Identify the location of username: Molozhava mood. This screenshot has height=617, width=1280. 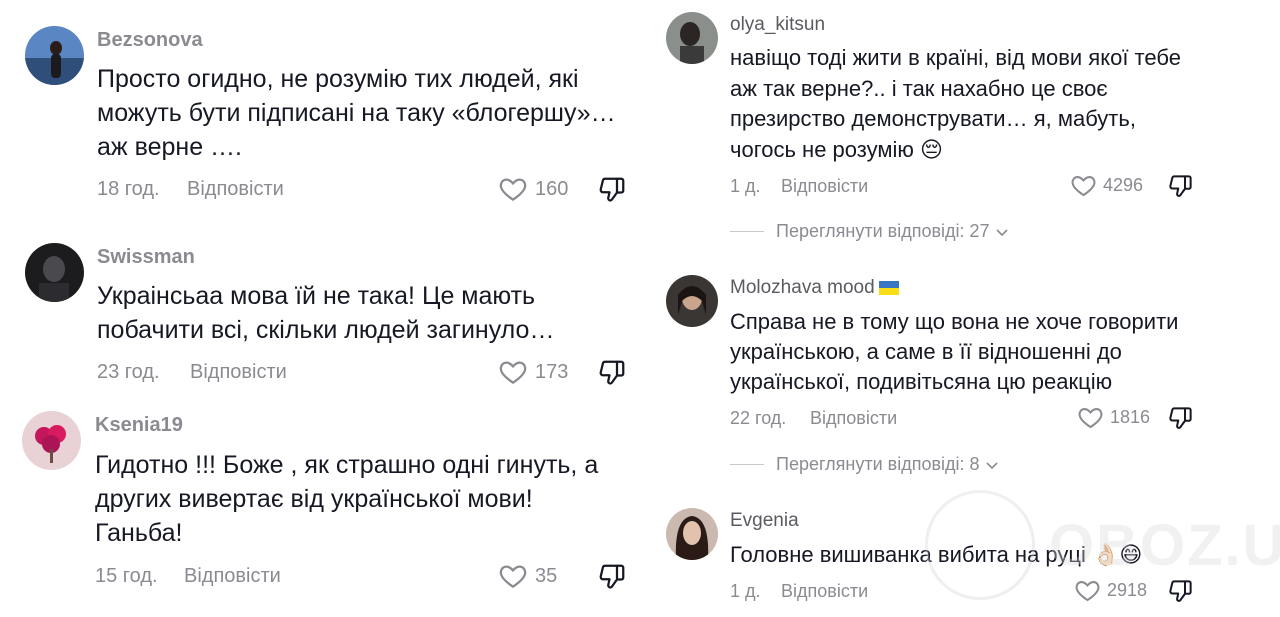
(814, 288).